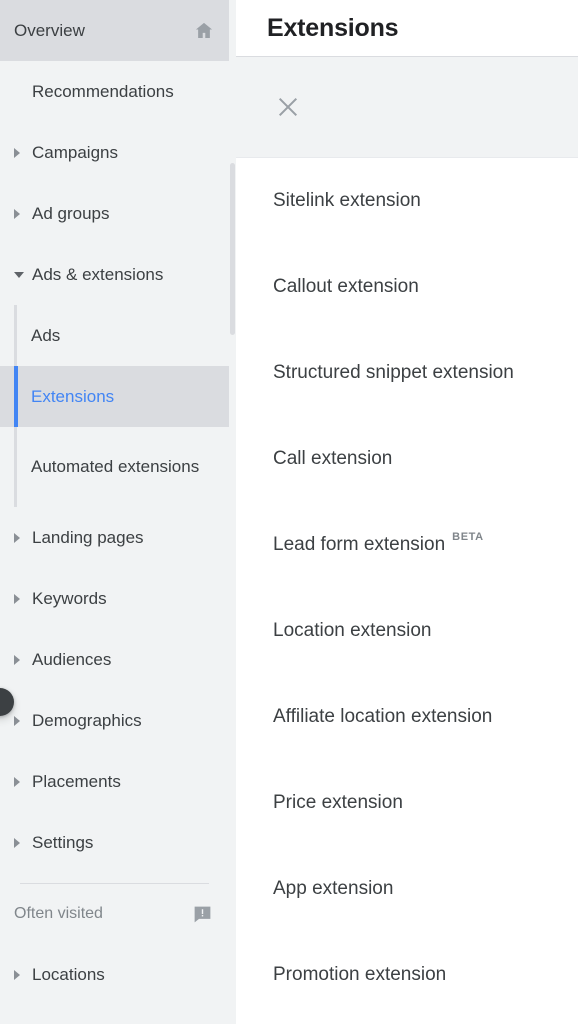 This screenshot has width=578, height=1024. I want to click on sidebar-item-automated-extensions: Automated extensions, so click(114, 467).